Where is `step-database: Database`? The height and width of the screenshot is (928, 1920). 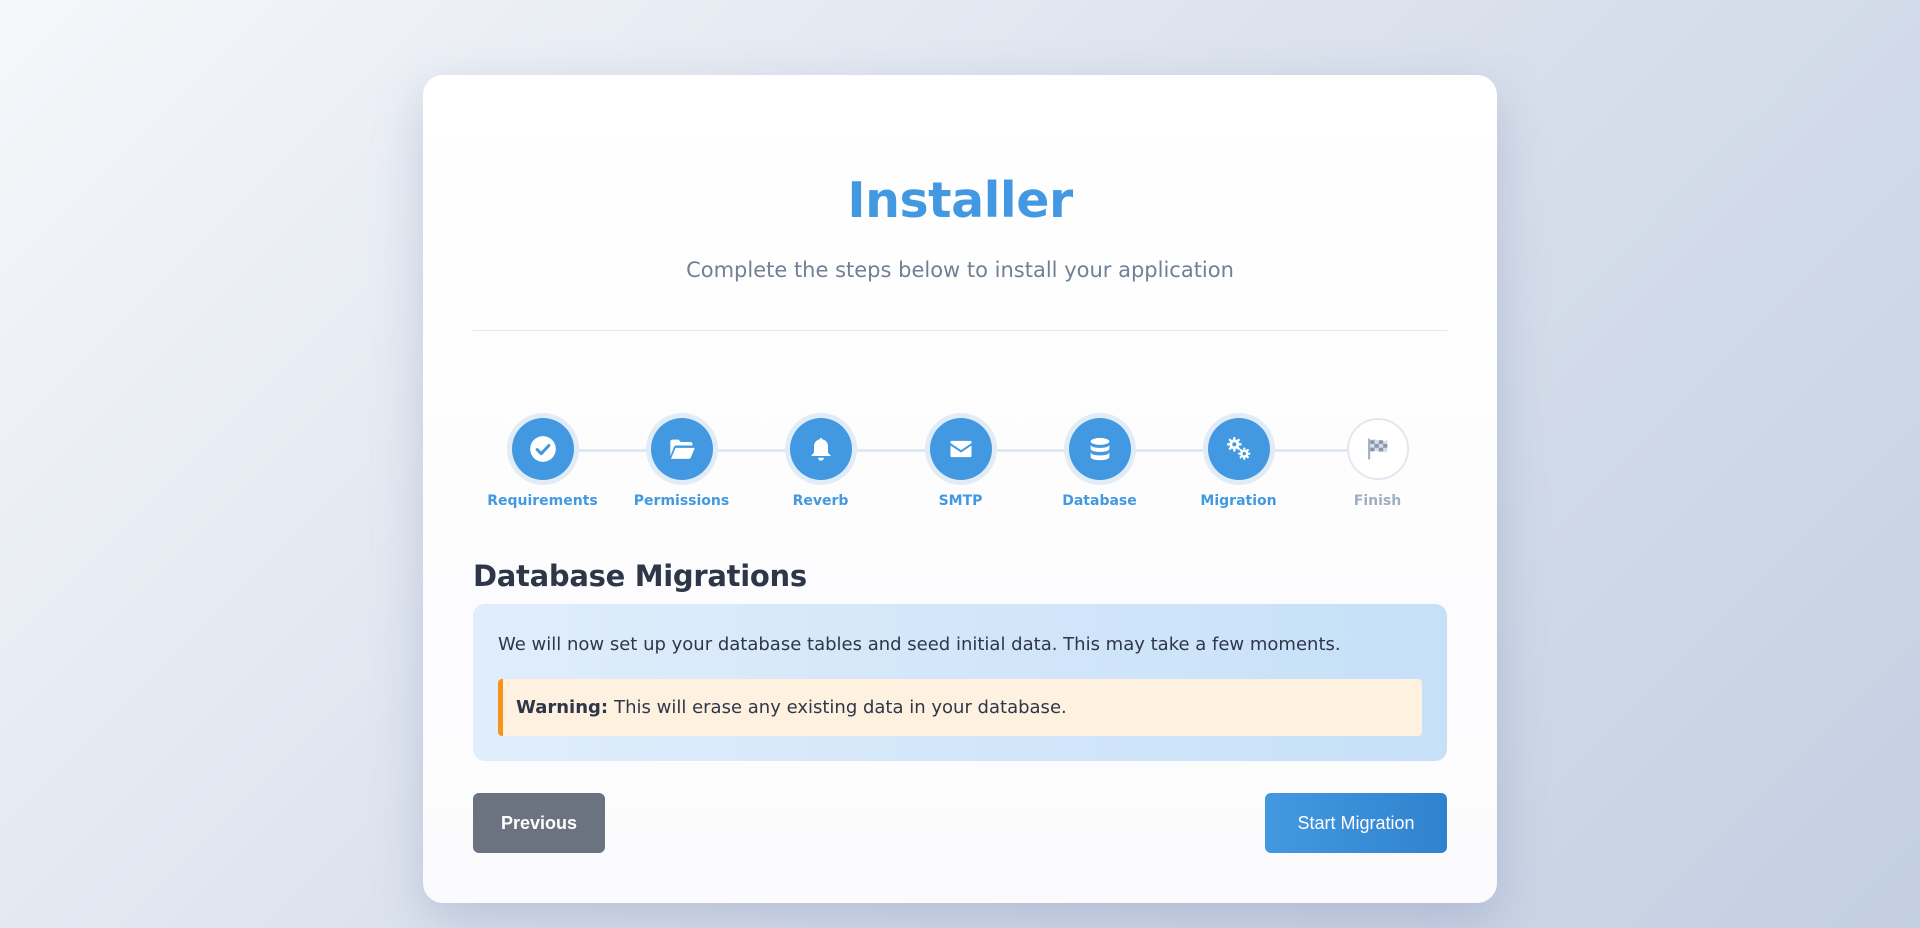 step-database: Database is located at coordinates (1099, 453).